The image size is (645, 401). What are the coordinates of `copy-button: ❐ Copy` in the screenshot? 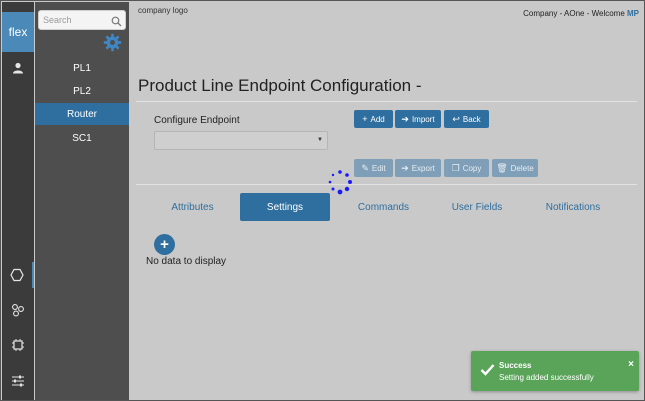 It's located at (466, 168).